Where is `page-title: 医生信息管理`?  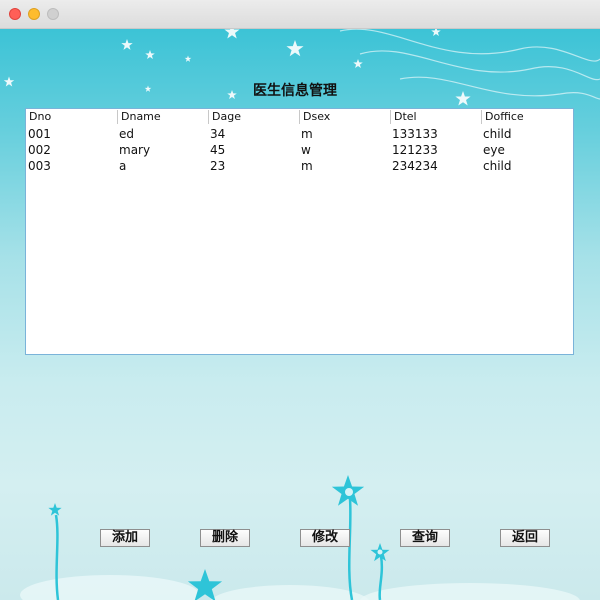 page-title: 医生信息管理 is located at coordinates (295, 91).